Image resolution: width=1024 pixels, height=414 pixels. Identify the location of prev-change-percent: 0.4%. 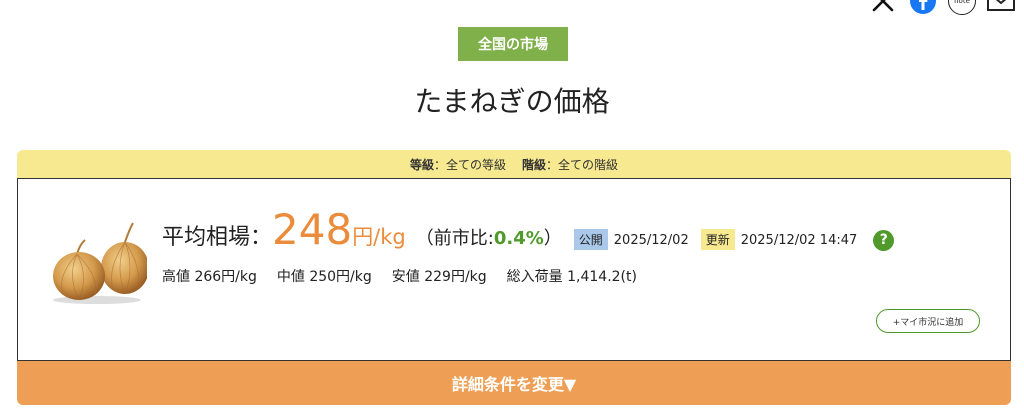
(518, 238).